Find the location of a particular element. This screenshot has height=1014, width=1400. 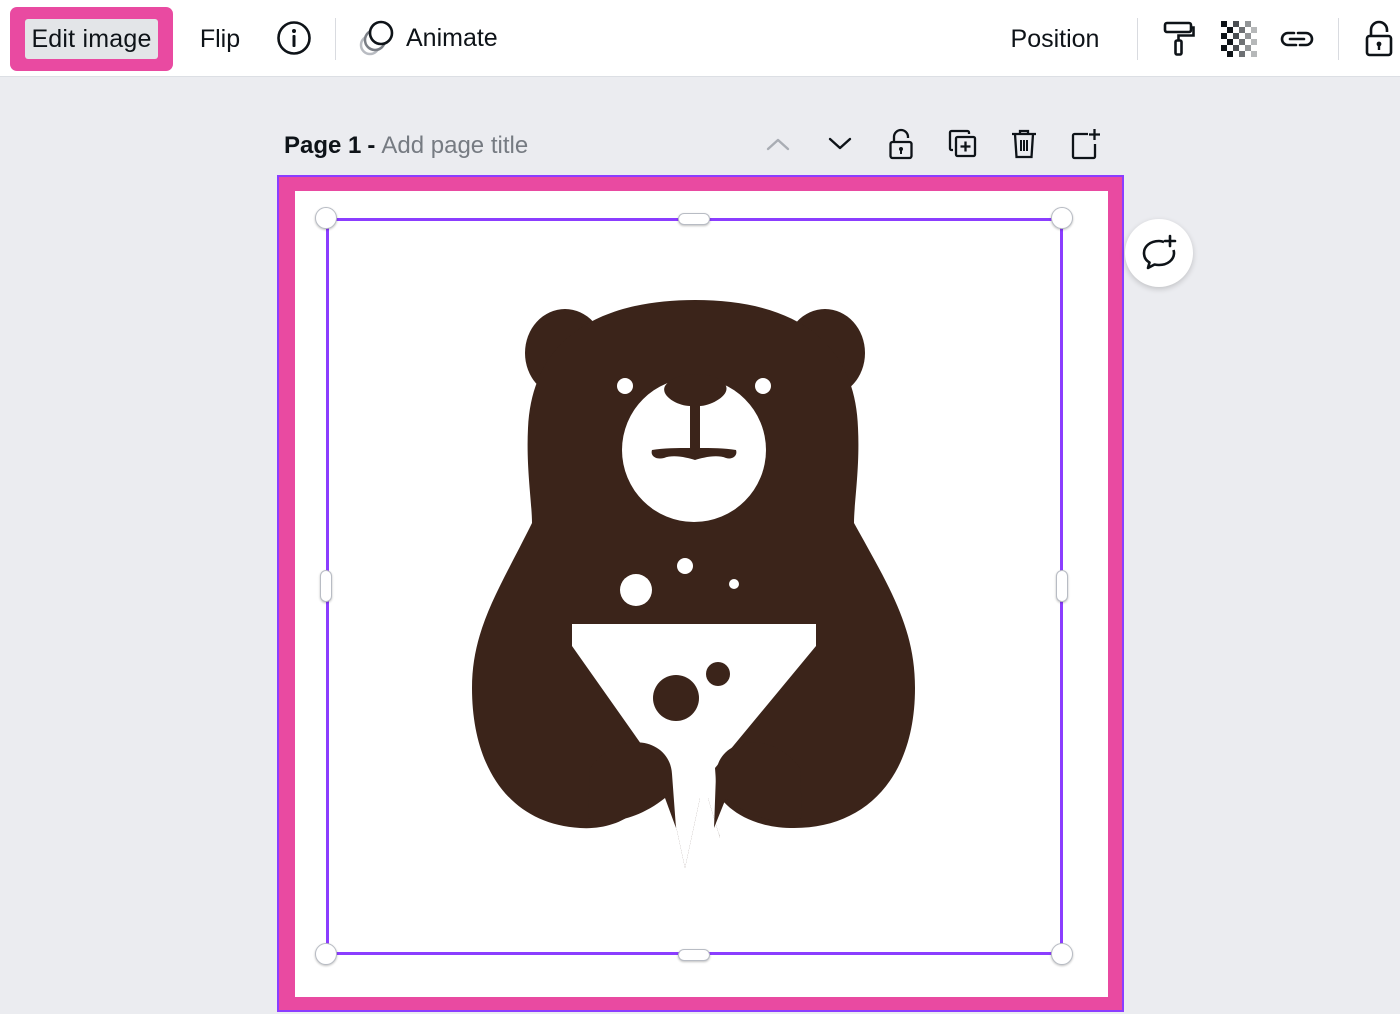

resize-handle-top-left is located at coordinates (326, 218).